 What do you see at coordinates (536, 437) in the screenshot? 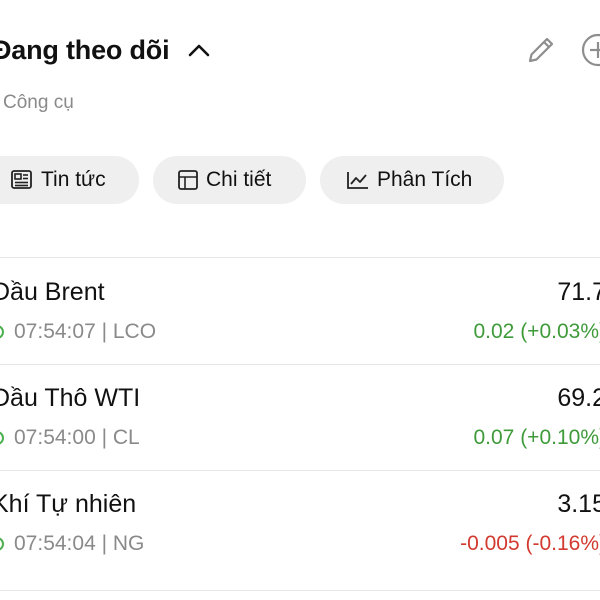
I see `instrument-change: 0.07 (+0.10%)` at bounding box center [536, 437].